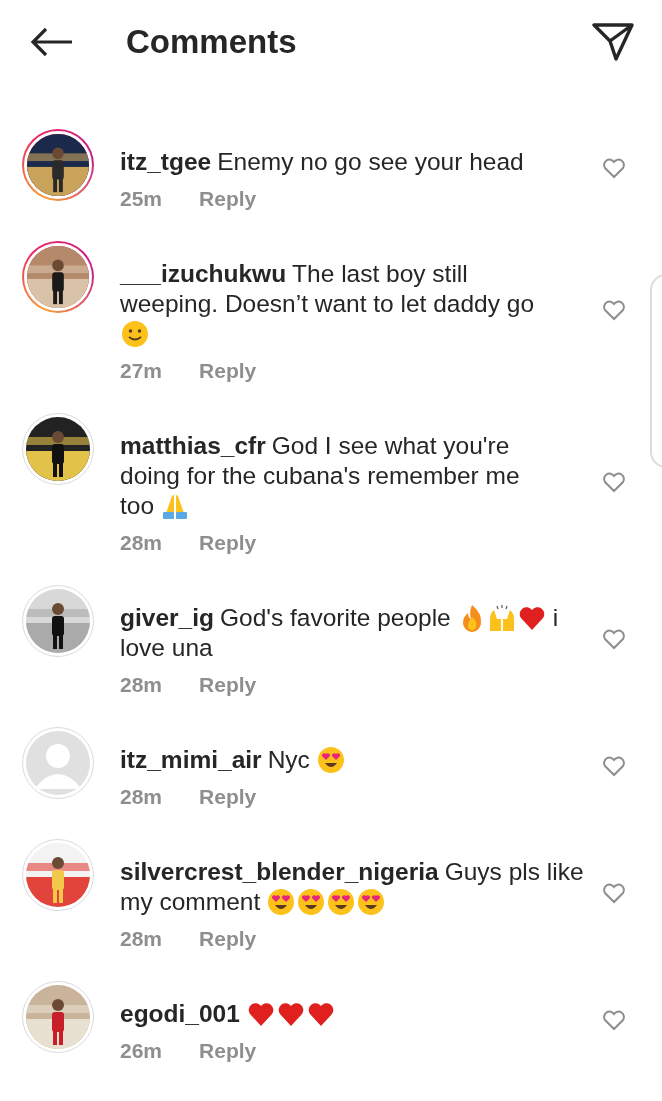 The height and width of the screenshot is (1101, 662). Describe the element at coordinates (288, 760) in the screenshot. I see `comment-text: Nyc` at that location.